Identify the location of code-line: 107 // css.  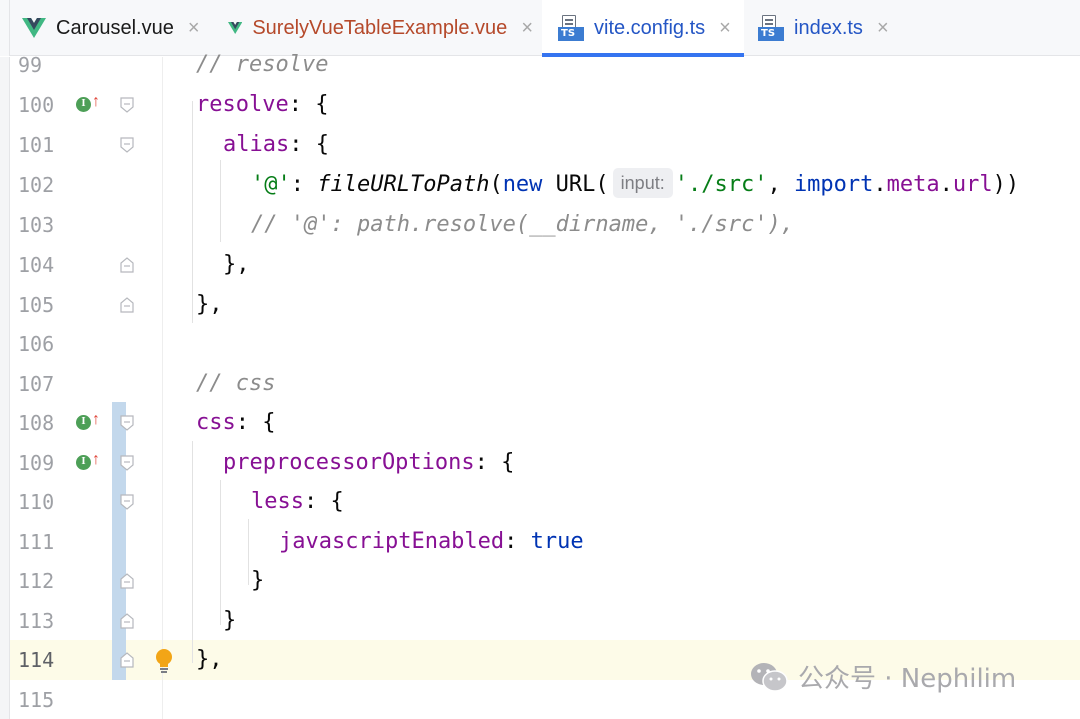
(540, 384).